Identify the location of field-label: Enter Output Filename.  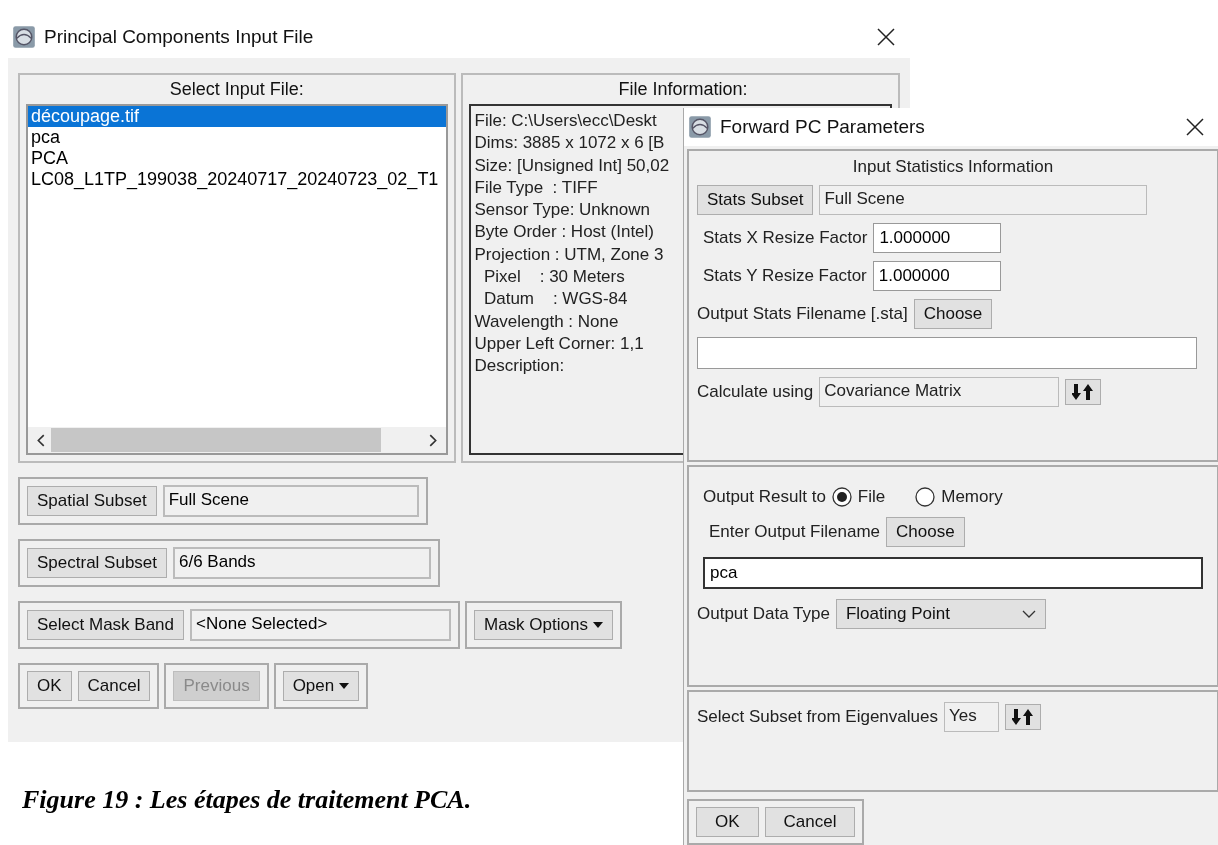
(795, 532).